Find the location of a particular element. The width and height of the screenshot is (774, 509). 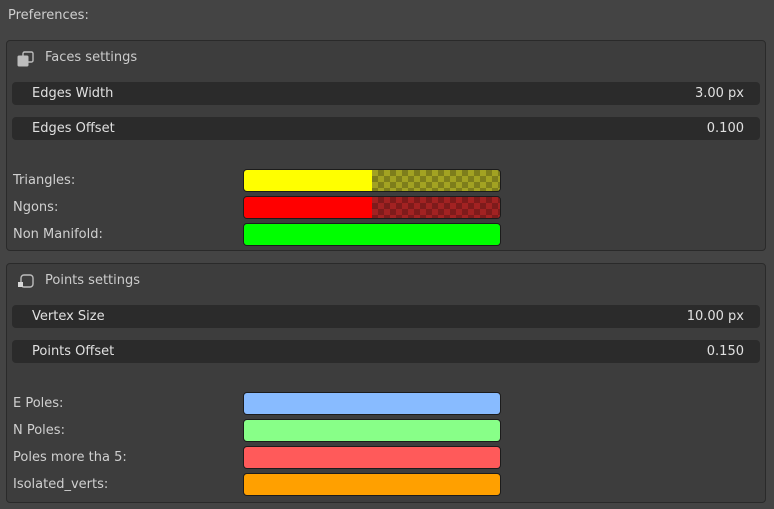

faces-settings-title: Faces settings is located at coordinates (91, 57).